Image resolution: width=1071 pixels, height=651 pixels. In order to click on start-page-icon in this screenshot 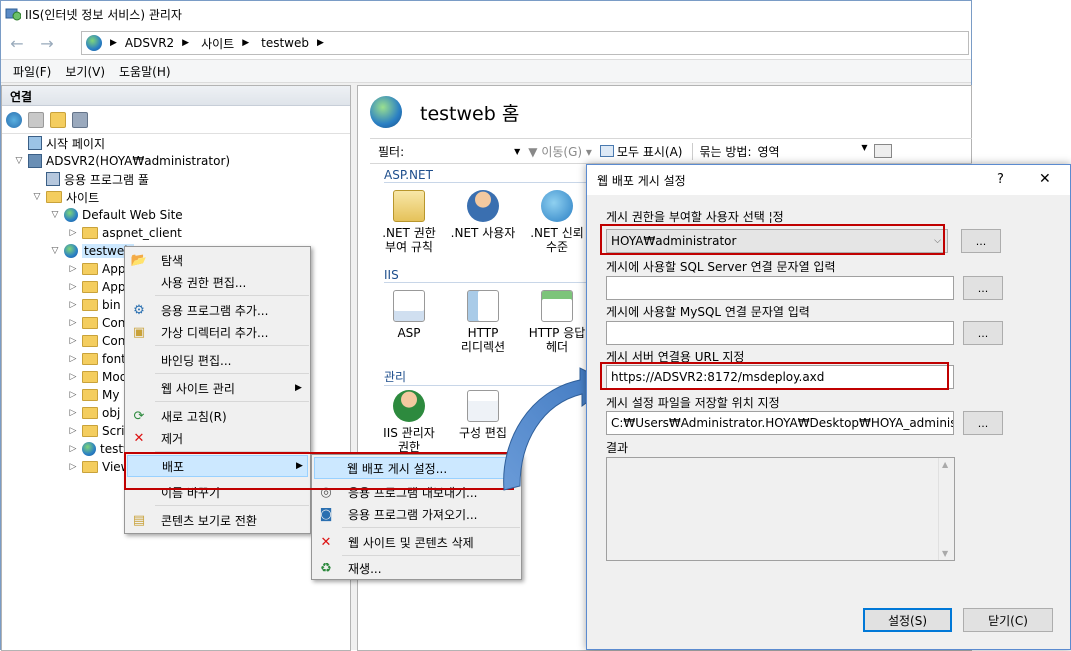, I will do `click(35, 143)`.